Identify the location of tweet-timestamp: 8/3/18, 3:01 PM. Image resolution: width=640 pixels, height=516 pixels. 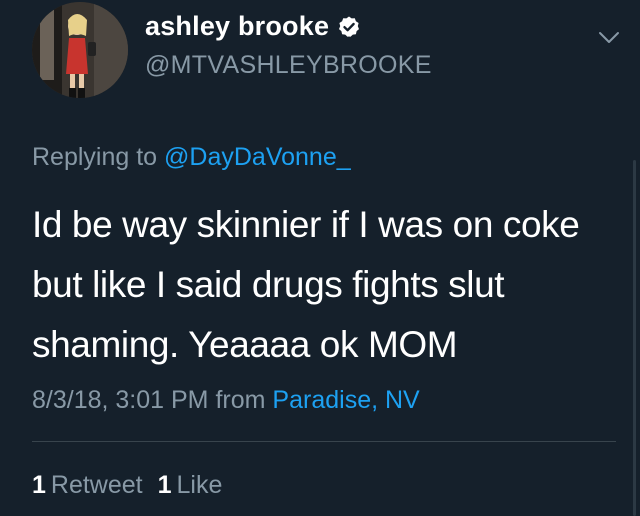
(120, 400).